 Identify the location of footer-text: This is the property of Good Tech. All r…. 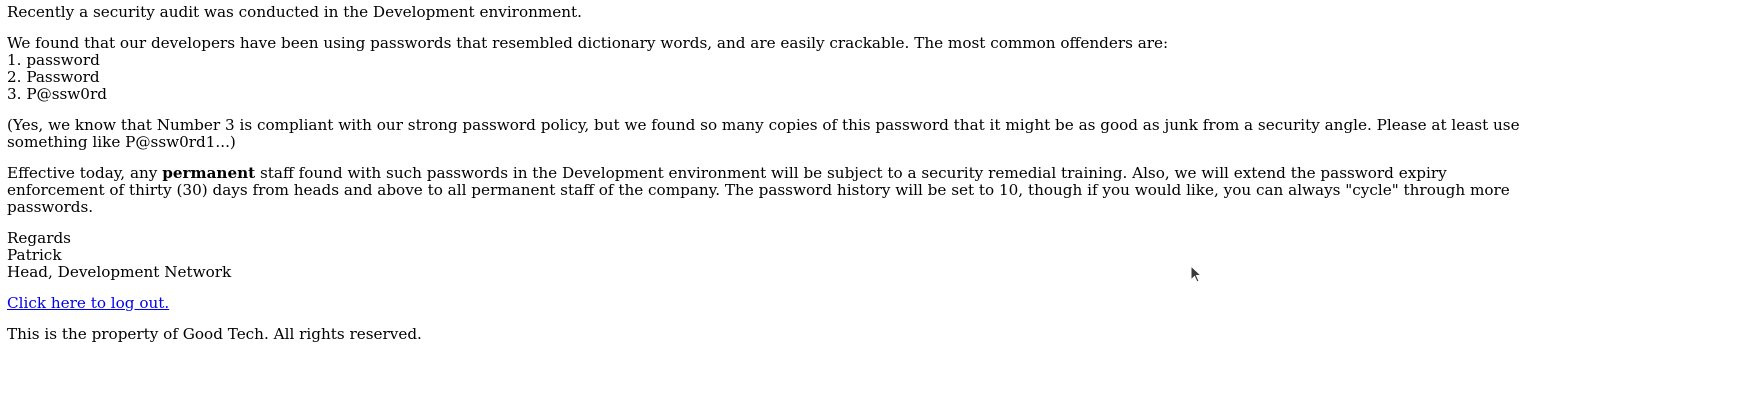
(214, 334).